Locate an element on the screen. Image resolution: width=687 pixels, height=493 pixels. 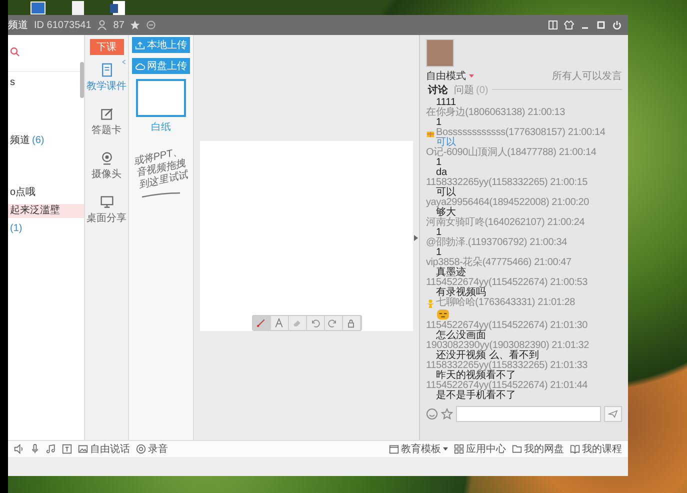
page-thumbnail is located at coordinates (161, 98).